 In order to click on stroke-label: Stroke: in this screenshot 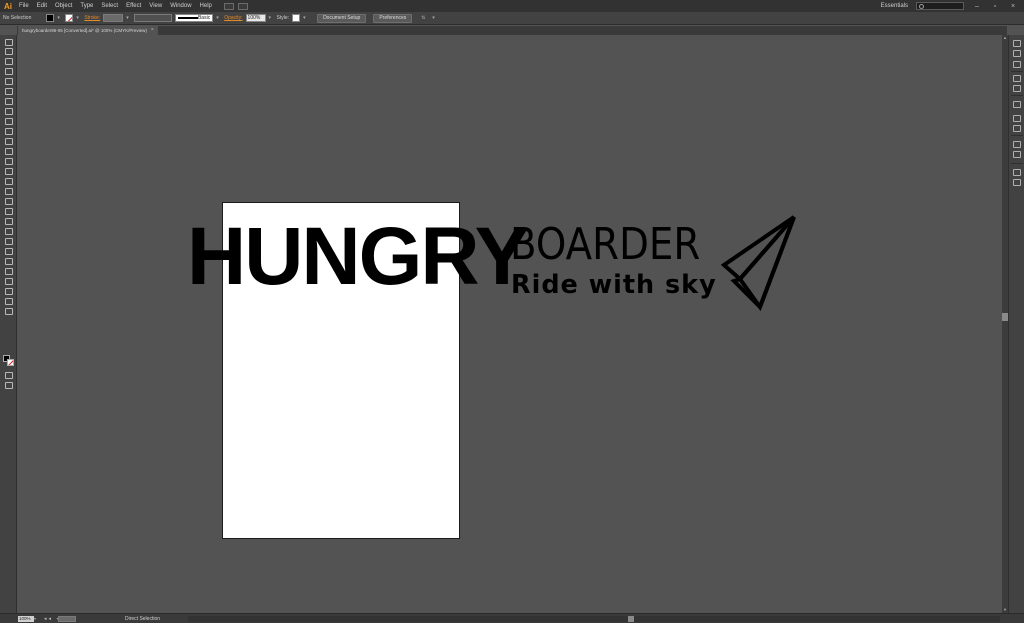, I will do `click(92, 18)`.